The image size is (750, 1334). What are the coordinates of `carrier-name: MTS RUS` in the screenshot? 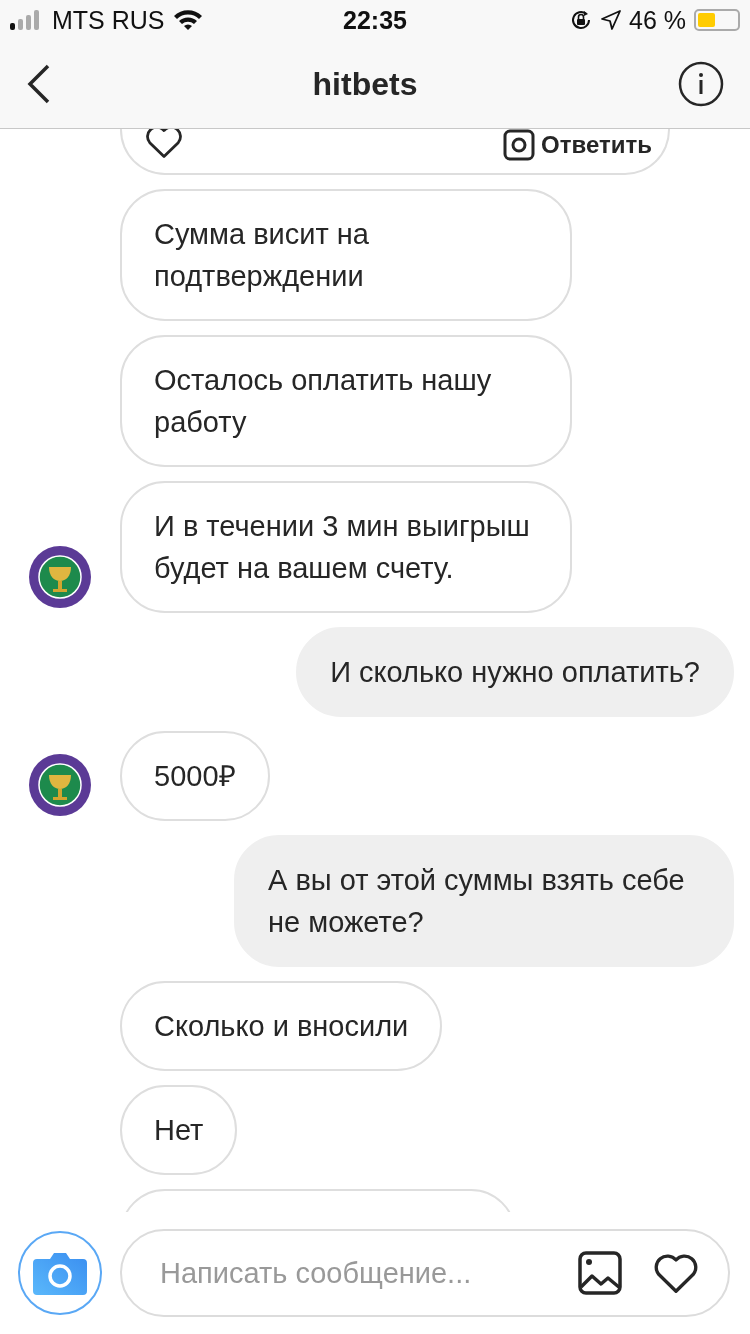 It's located at (108, 20).